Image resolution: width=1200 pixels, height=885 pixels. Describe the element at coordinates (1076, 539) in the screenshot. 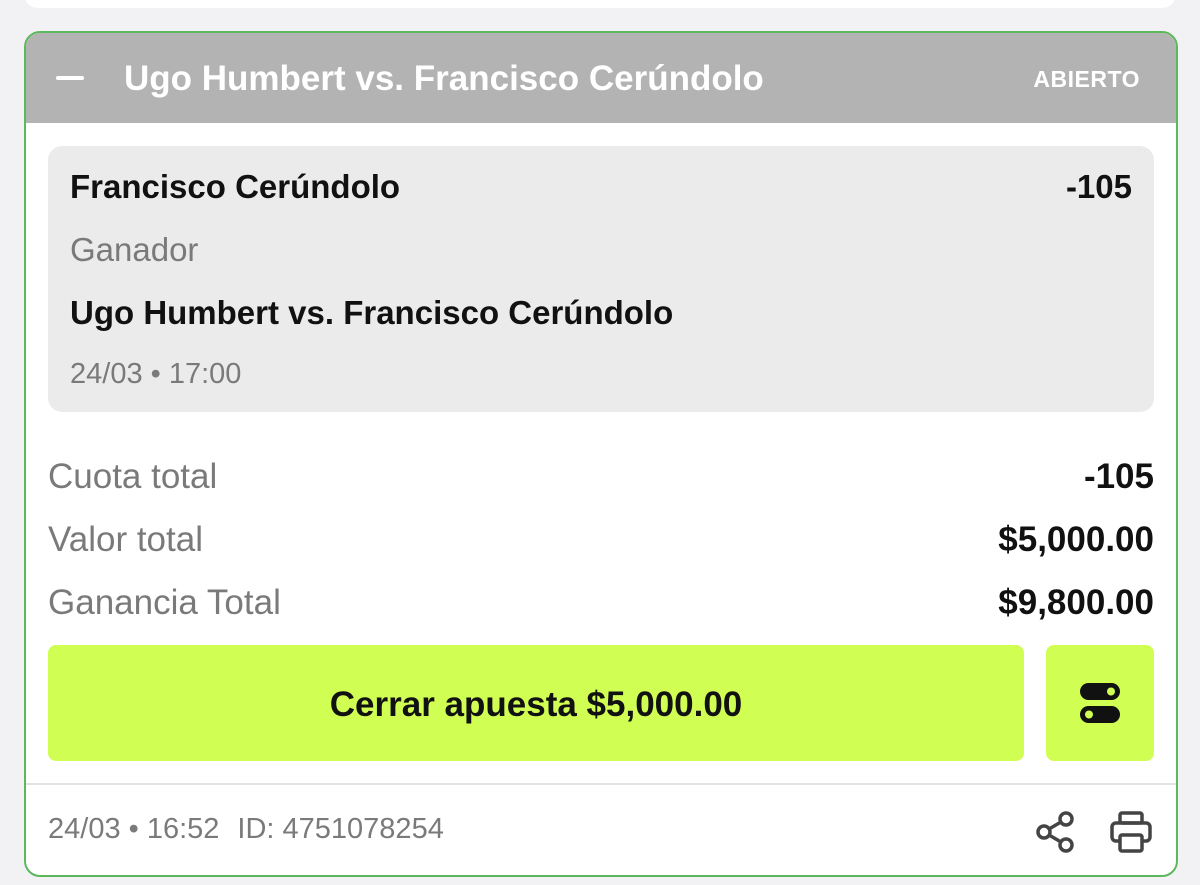

I see `summary-value: $5,000.00` at that location.